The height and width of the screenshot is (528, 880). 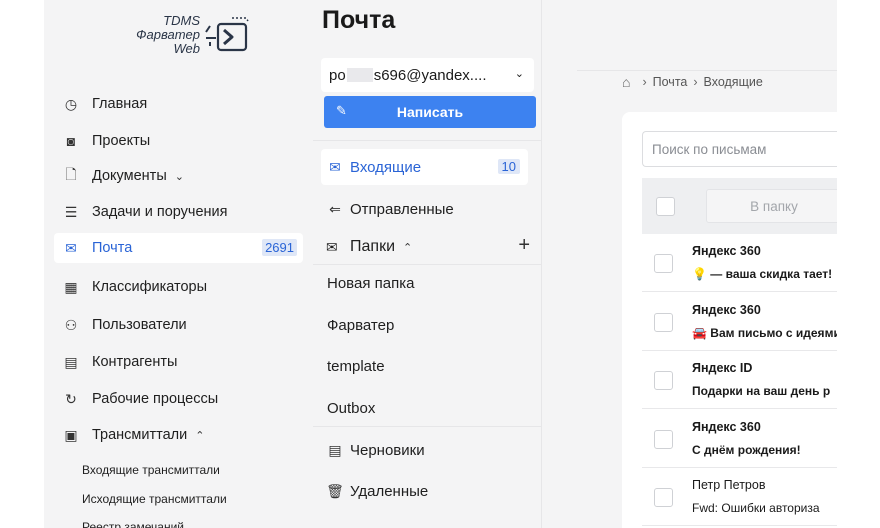 I want to click on chevron-down-icon: ⌄, so click(x=519, y=74).